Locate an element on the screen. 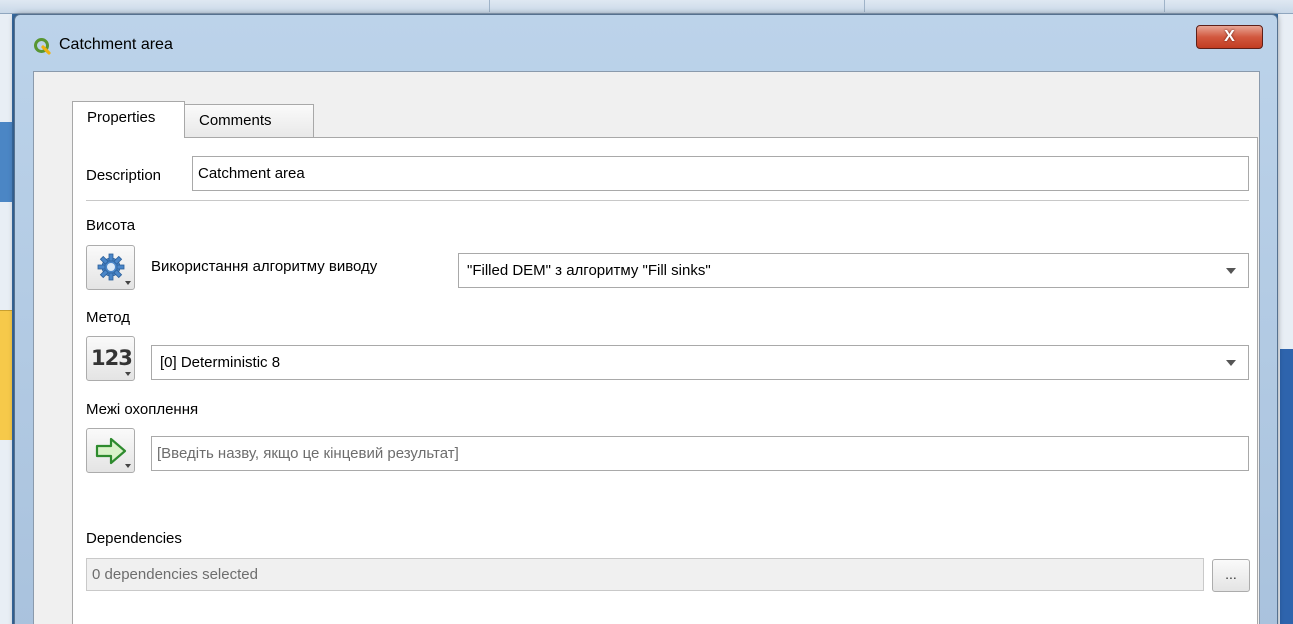 The width and height of the screenshot is (1293, 624). background-toolbar is located at coordinates (646, 7).